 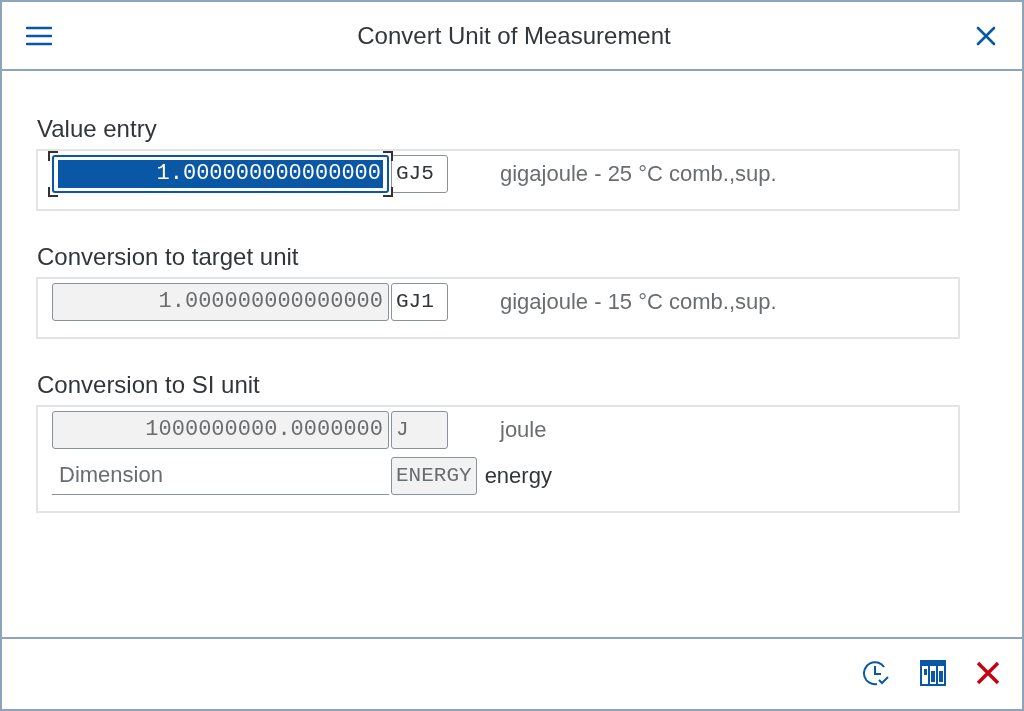 What do you see at coordinates (988, 673) in the screenshot?
I see `cancel-icon` at bounding box center [988, 673].